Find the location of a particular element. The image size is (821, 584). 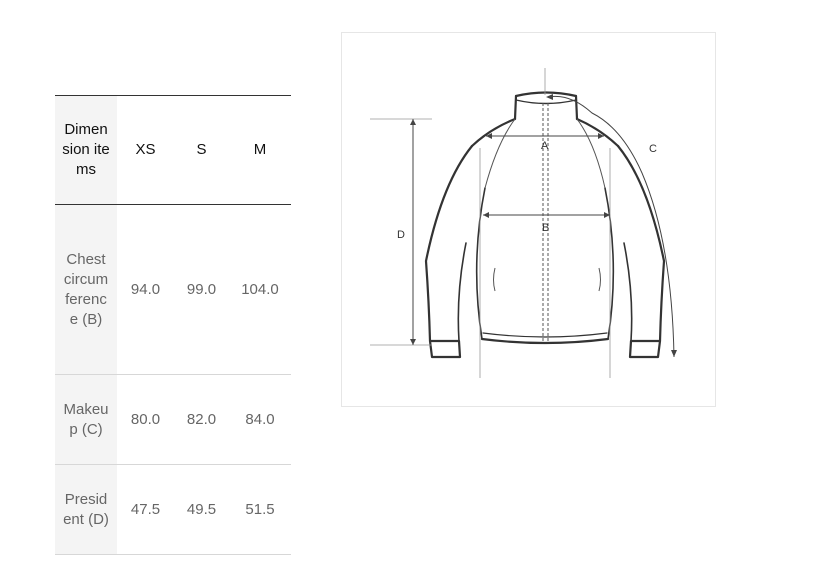

size-m-header: M is located at coordinates (260, 149).